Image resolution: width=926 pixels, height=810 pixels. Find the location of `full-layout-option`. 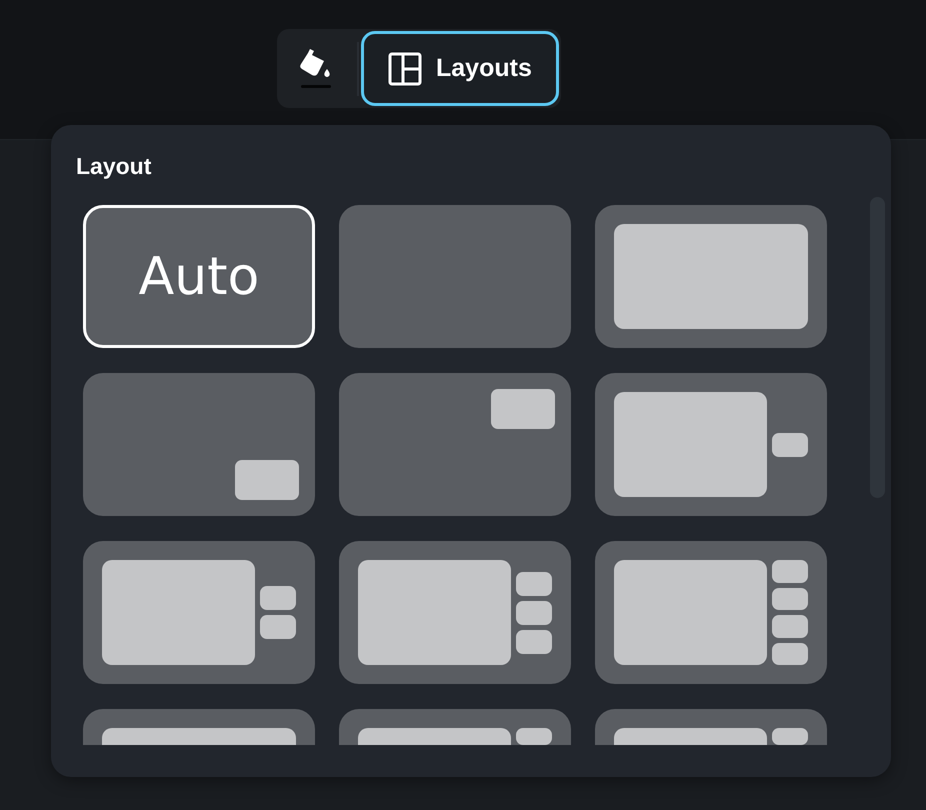

full-layout-option is located at coordinates (711, 276).